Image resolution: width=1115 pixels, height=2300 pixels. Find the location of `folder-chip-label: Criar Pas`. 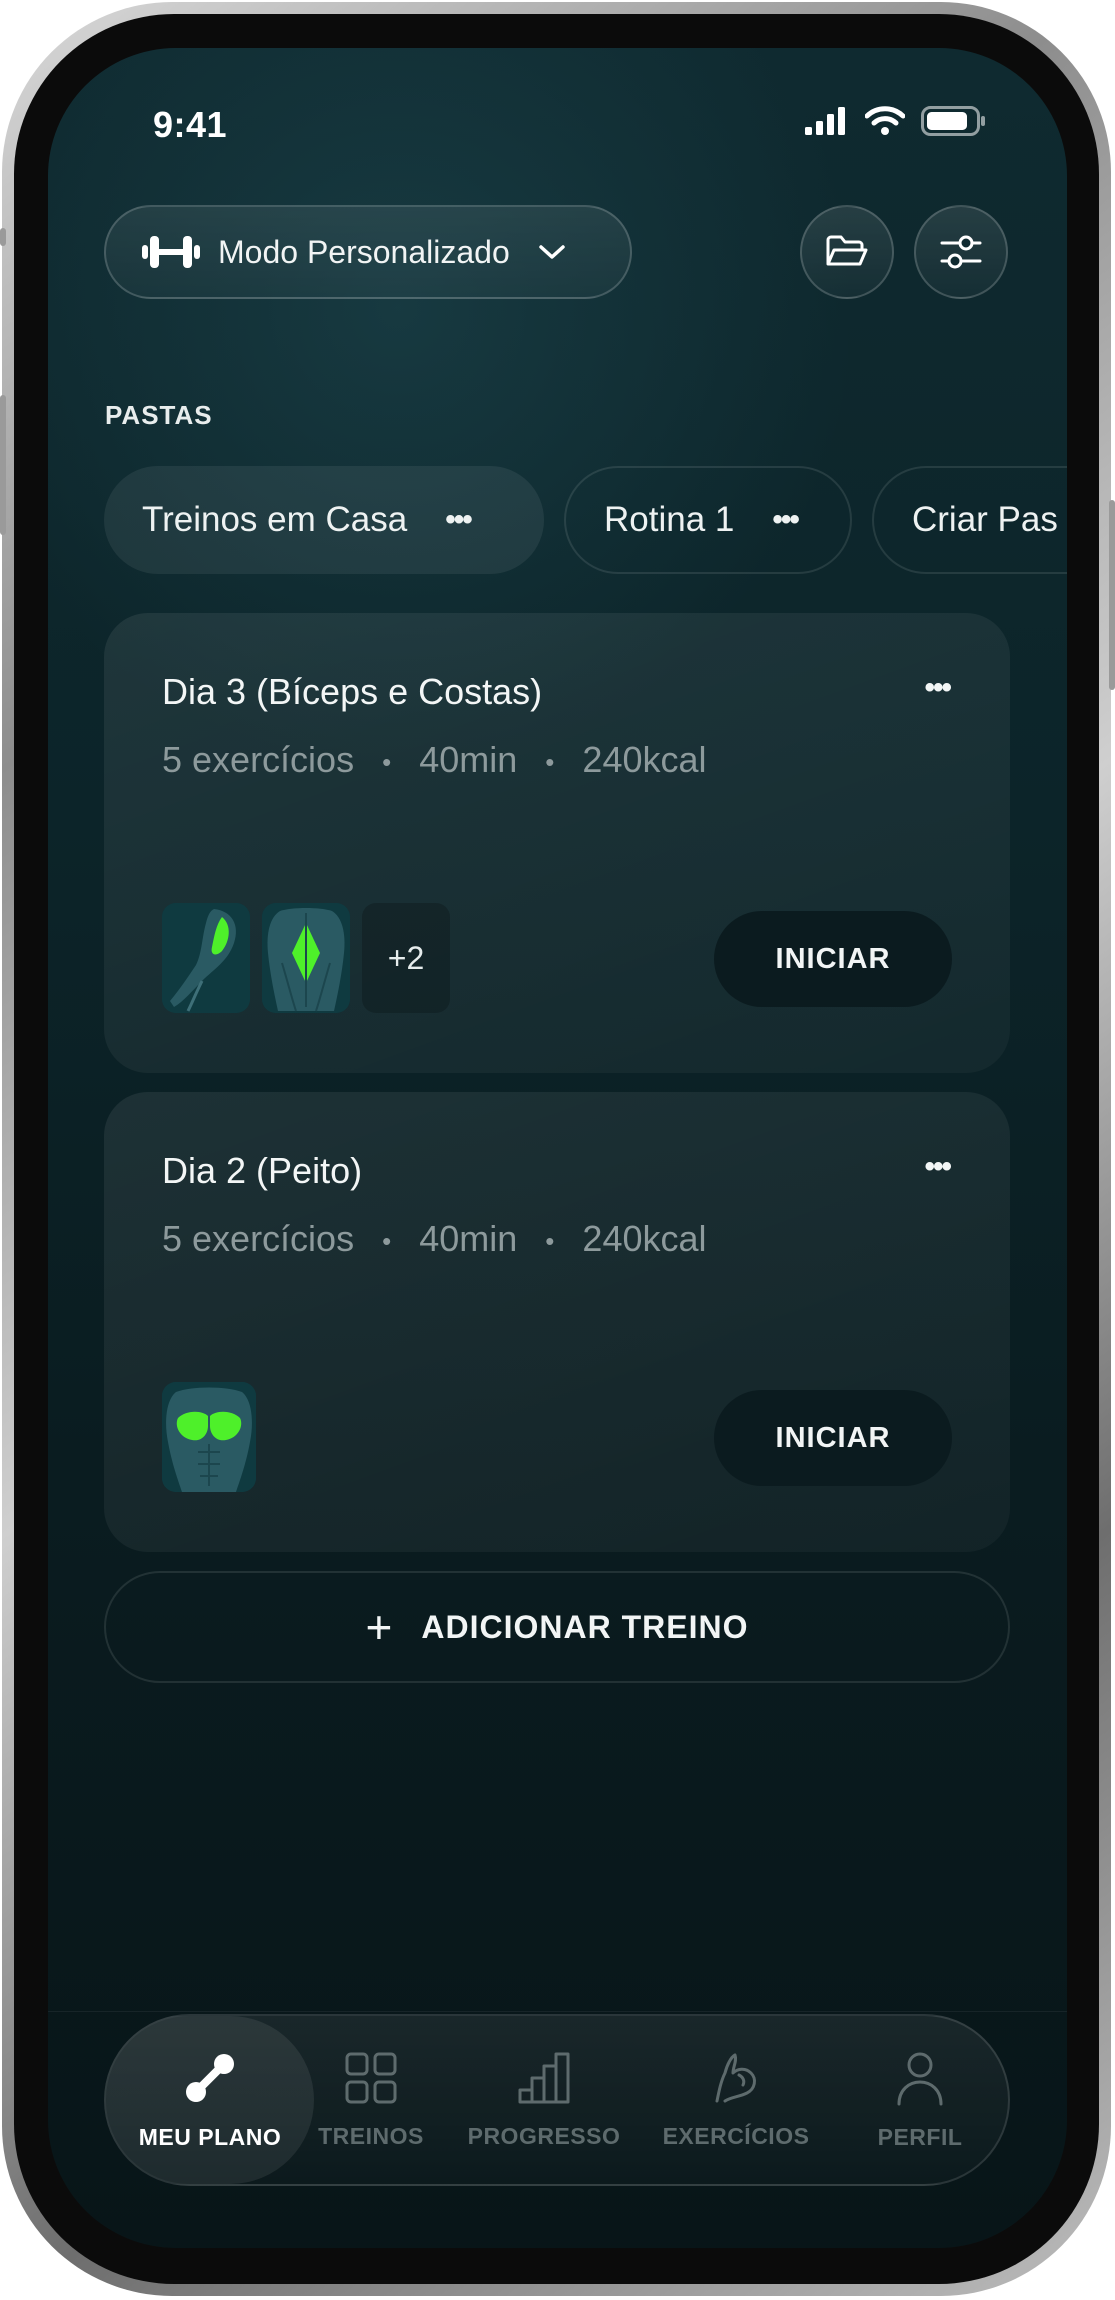

folder-chip-label: Criar Pas is located at coordinates (985, 519).